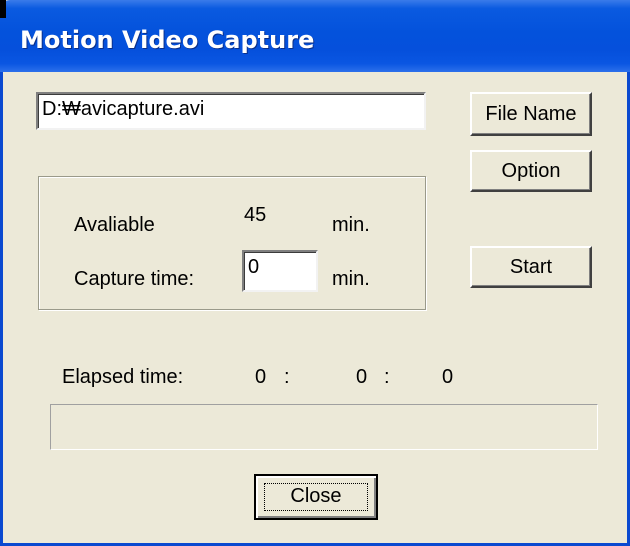 The height and width of the screenshot is (546, 630). I want to click on available-value: 45, so click(255, 215).